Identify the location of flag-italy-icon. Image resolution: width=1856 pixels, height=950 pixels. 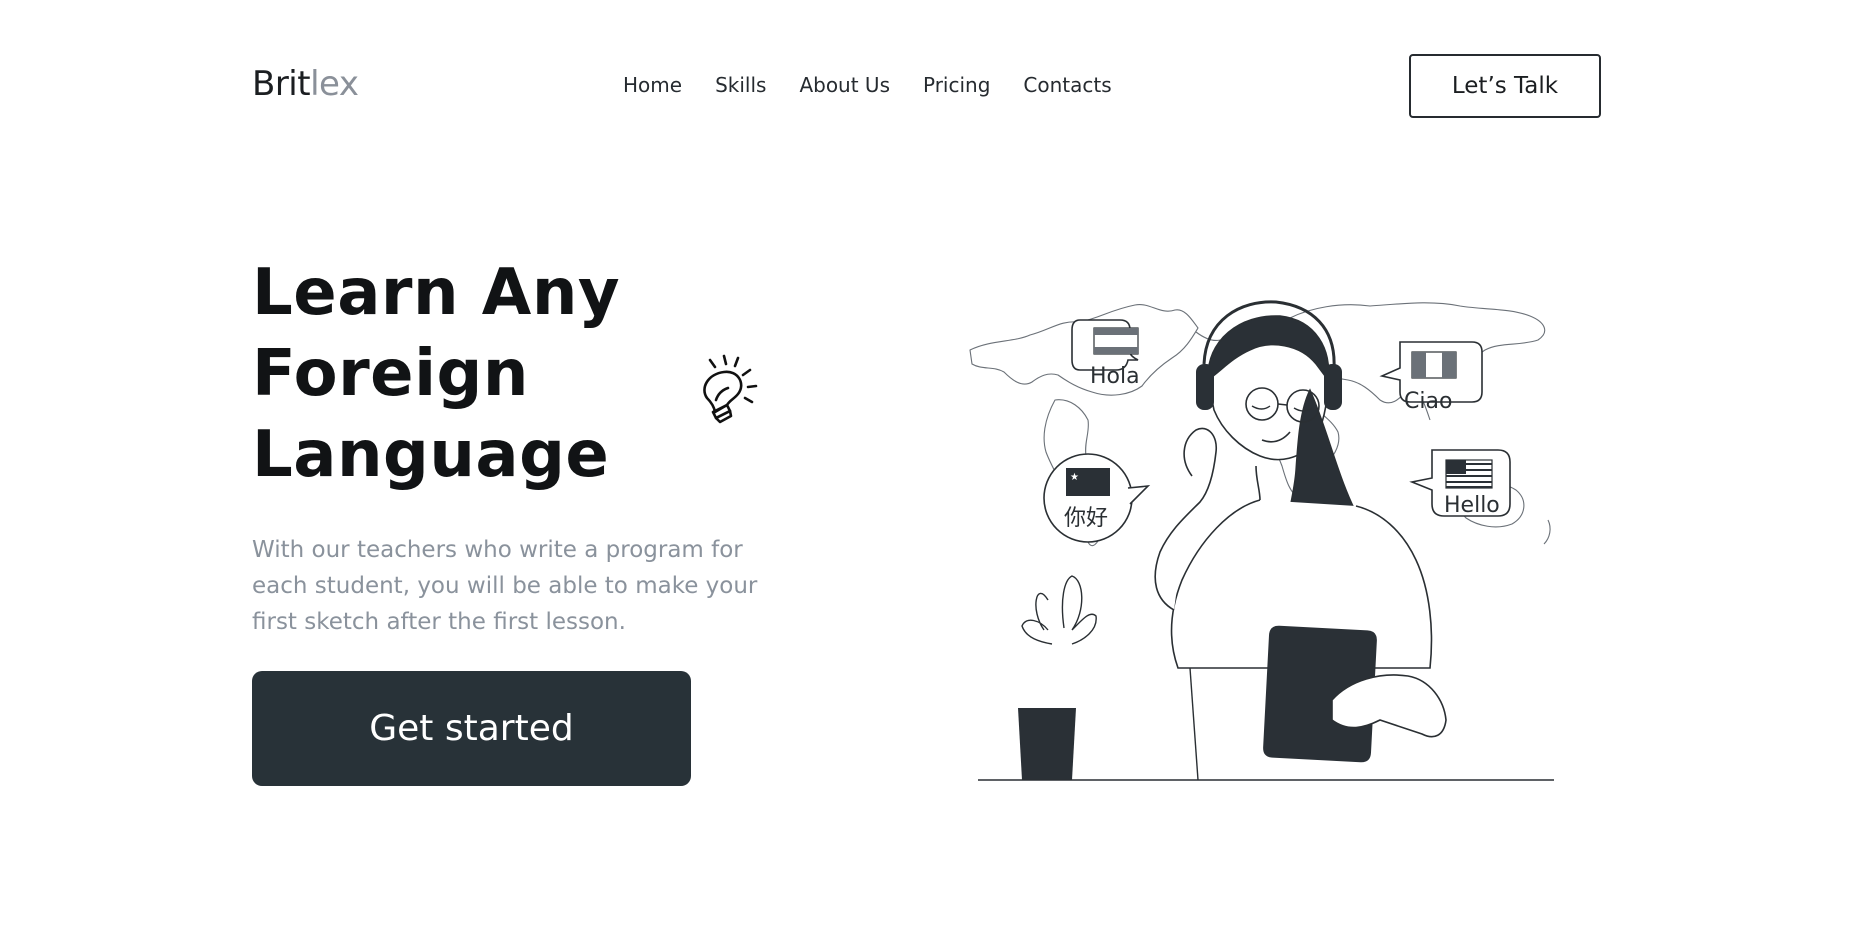
(1434, 365).